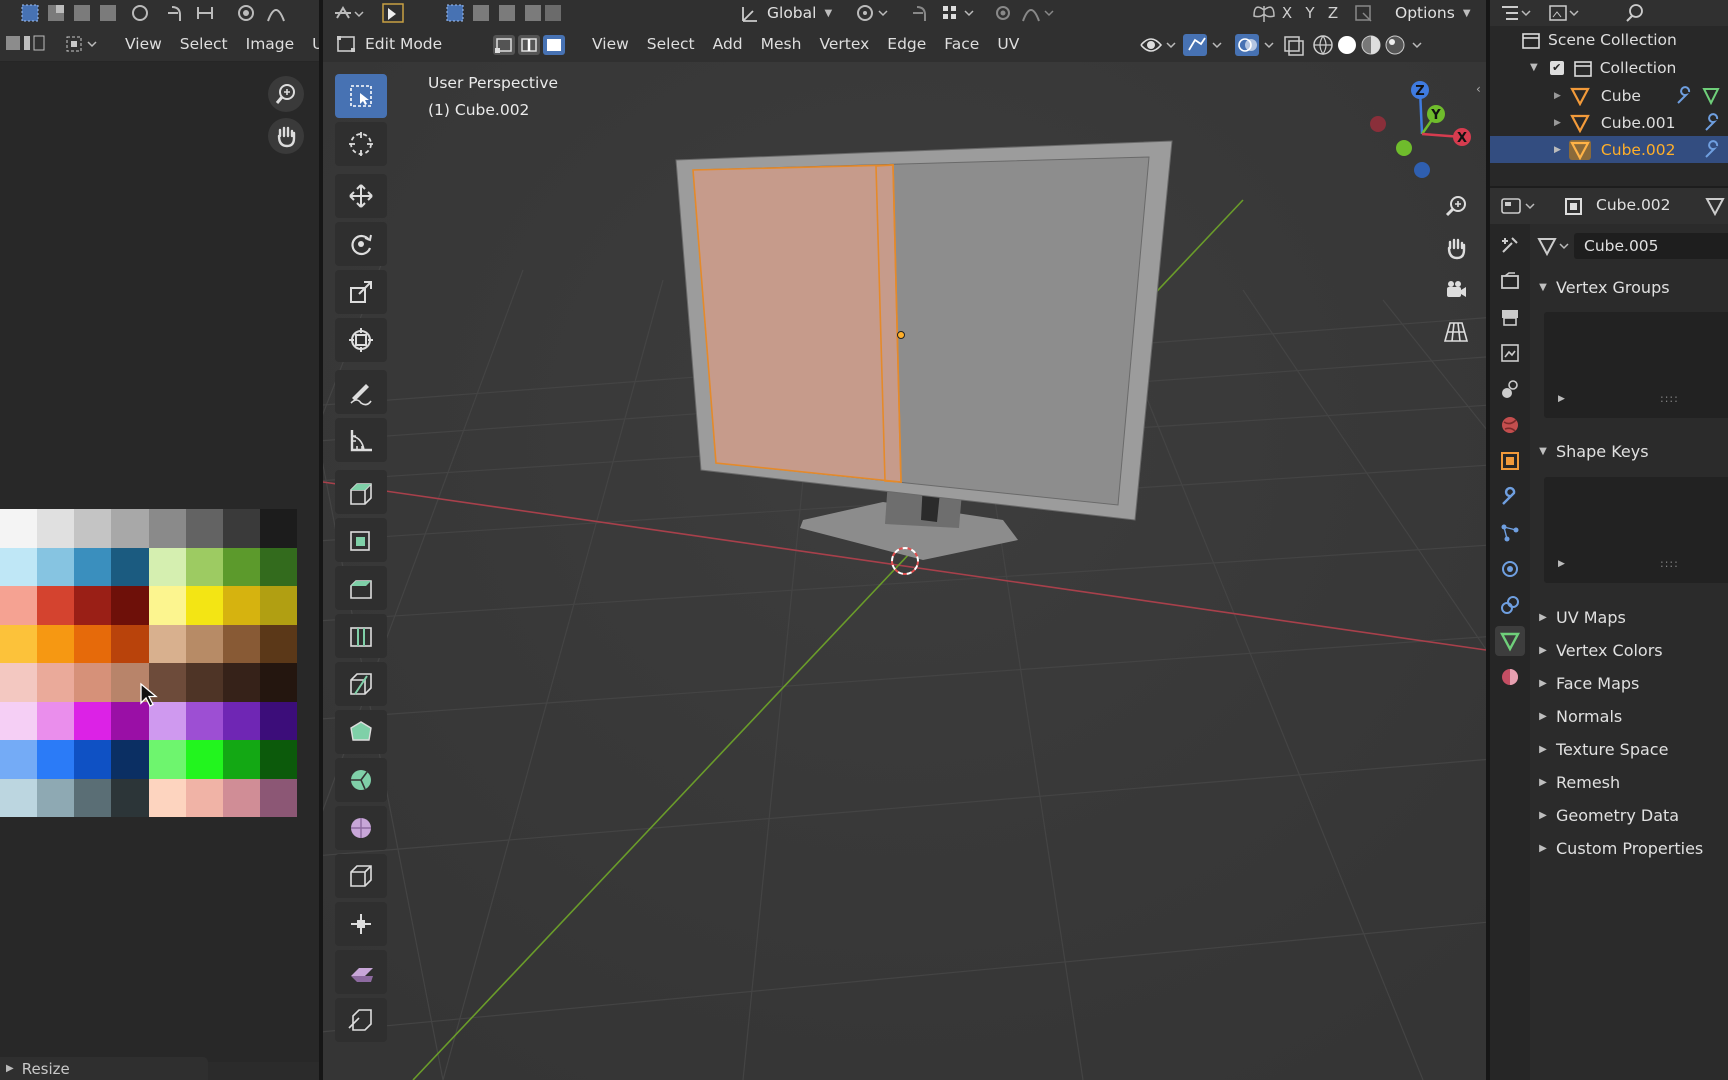 This screenshot has width=1728, height=1080. What do you see at coordinates (104, 1068) in the screenshot?
I see `last-operator-panel: ▶ Resize` at bounding box center [104, 1068].